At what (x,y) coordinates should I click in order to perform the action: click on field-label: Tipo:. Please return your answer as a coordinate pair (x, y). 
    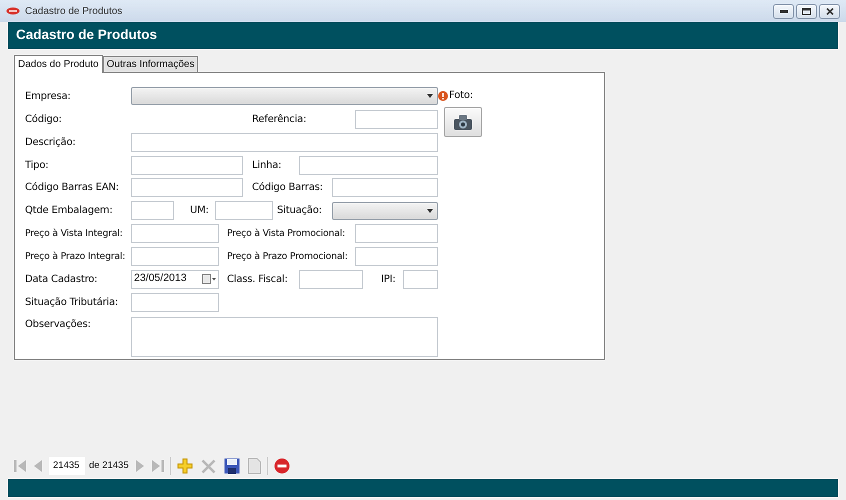
    Looking at the image, I should click on (36, 165).